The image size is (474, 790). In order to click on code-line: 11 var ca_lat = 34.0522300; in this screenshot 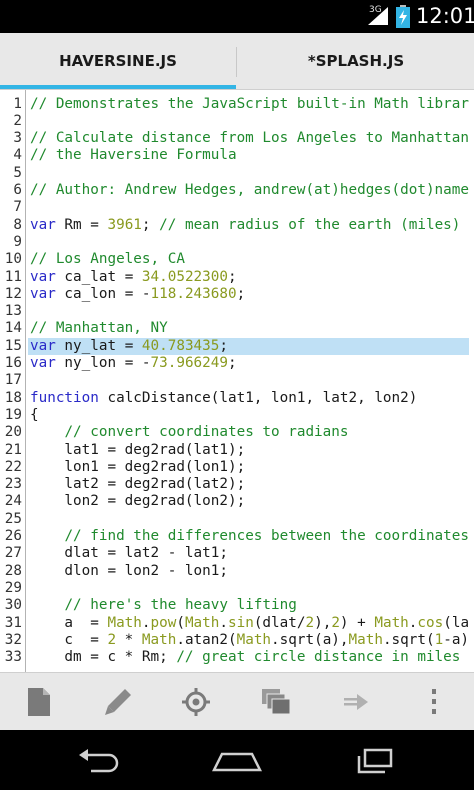, I will do `click(237, 277)`.